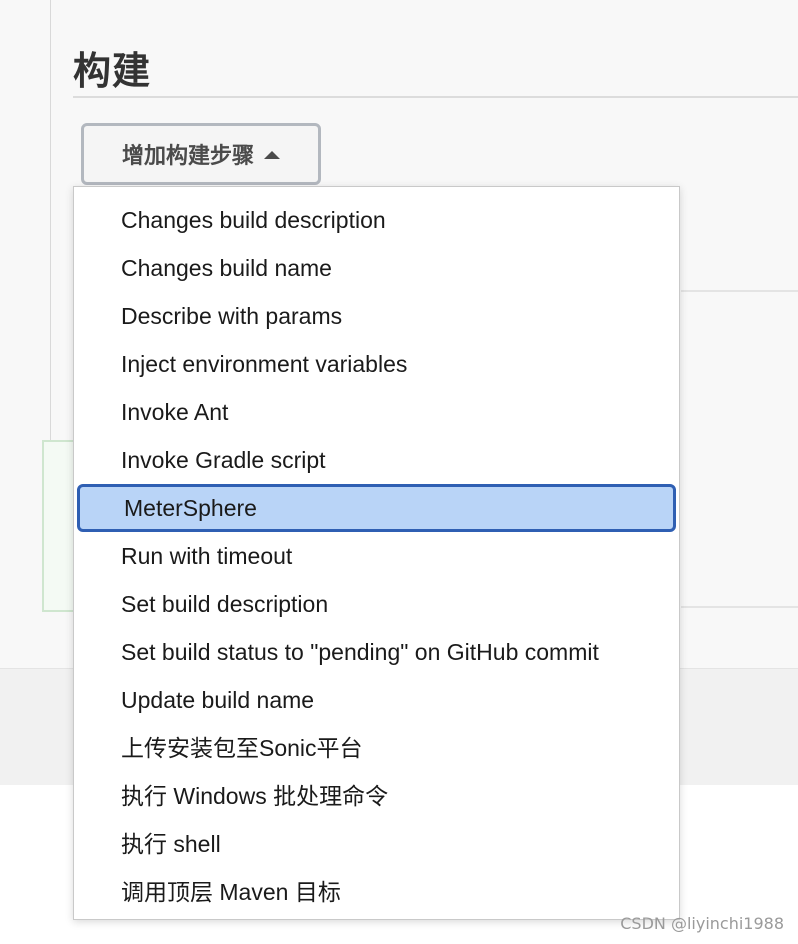 Image resolution: width=798 pixels, height=944 pixels. Describe the element at coordinates (435, 97) in the screenshot. I see `section-divider` at that location.